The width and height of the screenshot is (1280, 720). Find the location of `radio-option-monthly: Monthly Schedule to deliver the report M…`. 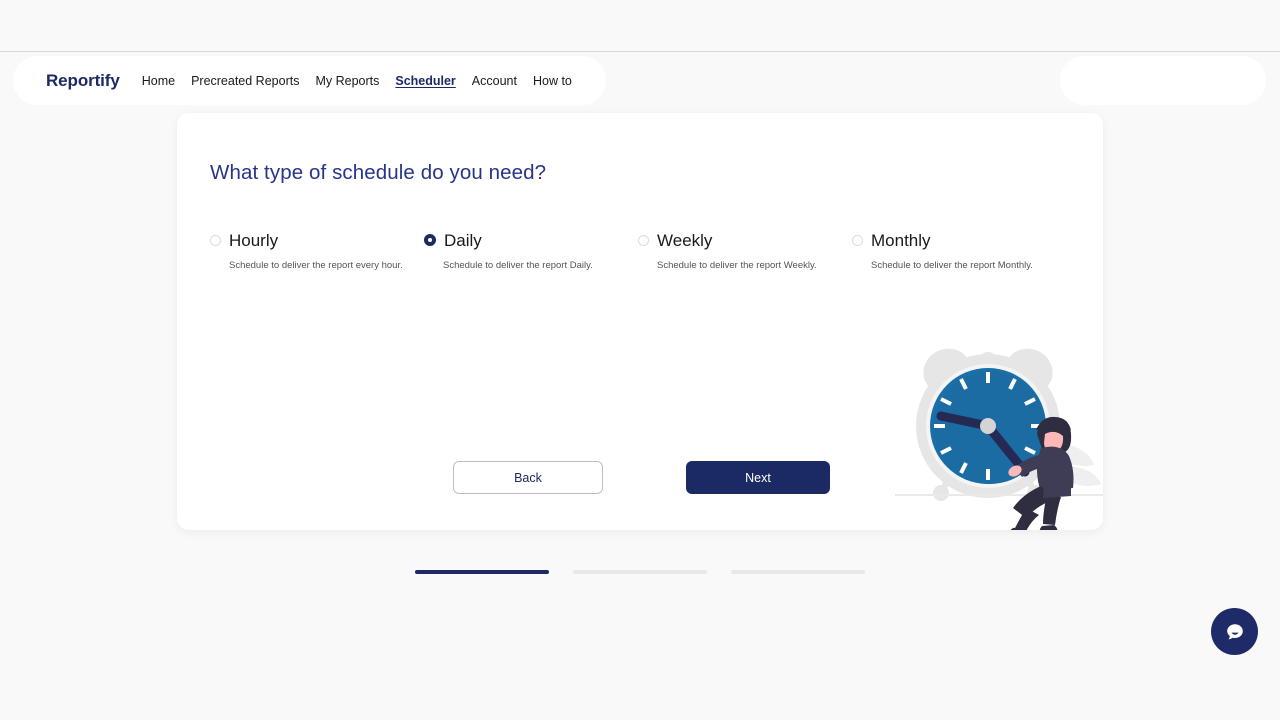

radio-option-monthly: Monthly Schedule to deliver the report M… is located at coordinates (959, 249).